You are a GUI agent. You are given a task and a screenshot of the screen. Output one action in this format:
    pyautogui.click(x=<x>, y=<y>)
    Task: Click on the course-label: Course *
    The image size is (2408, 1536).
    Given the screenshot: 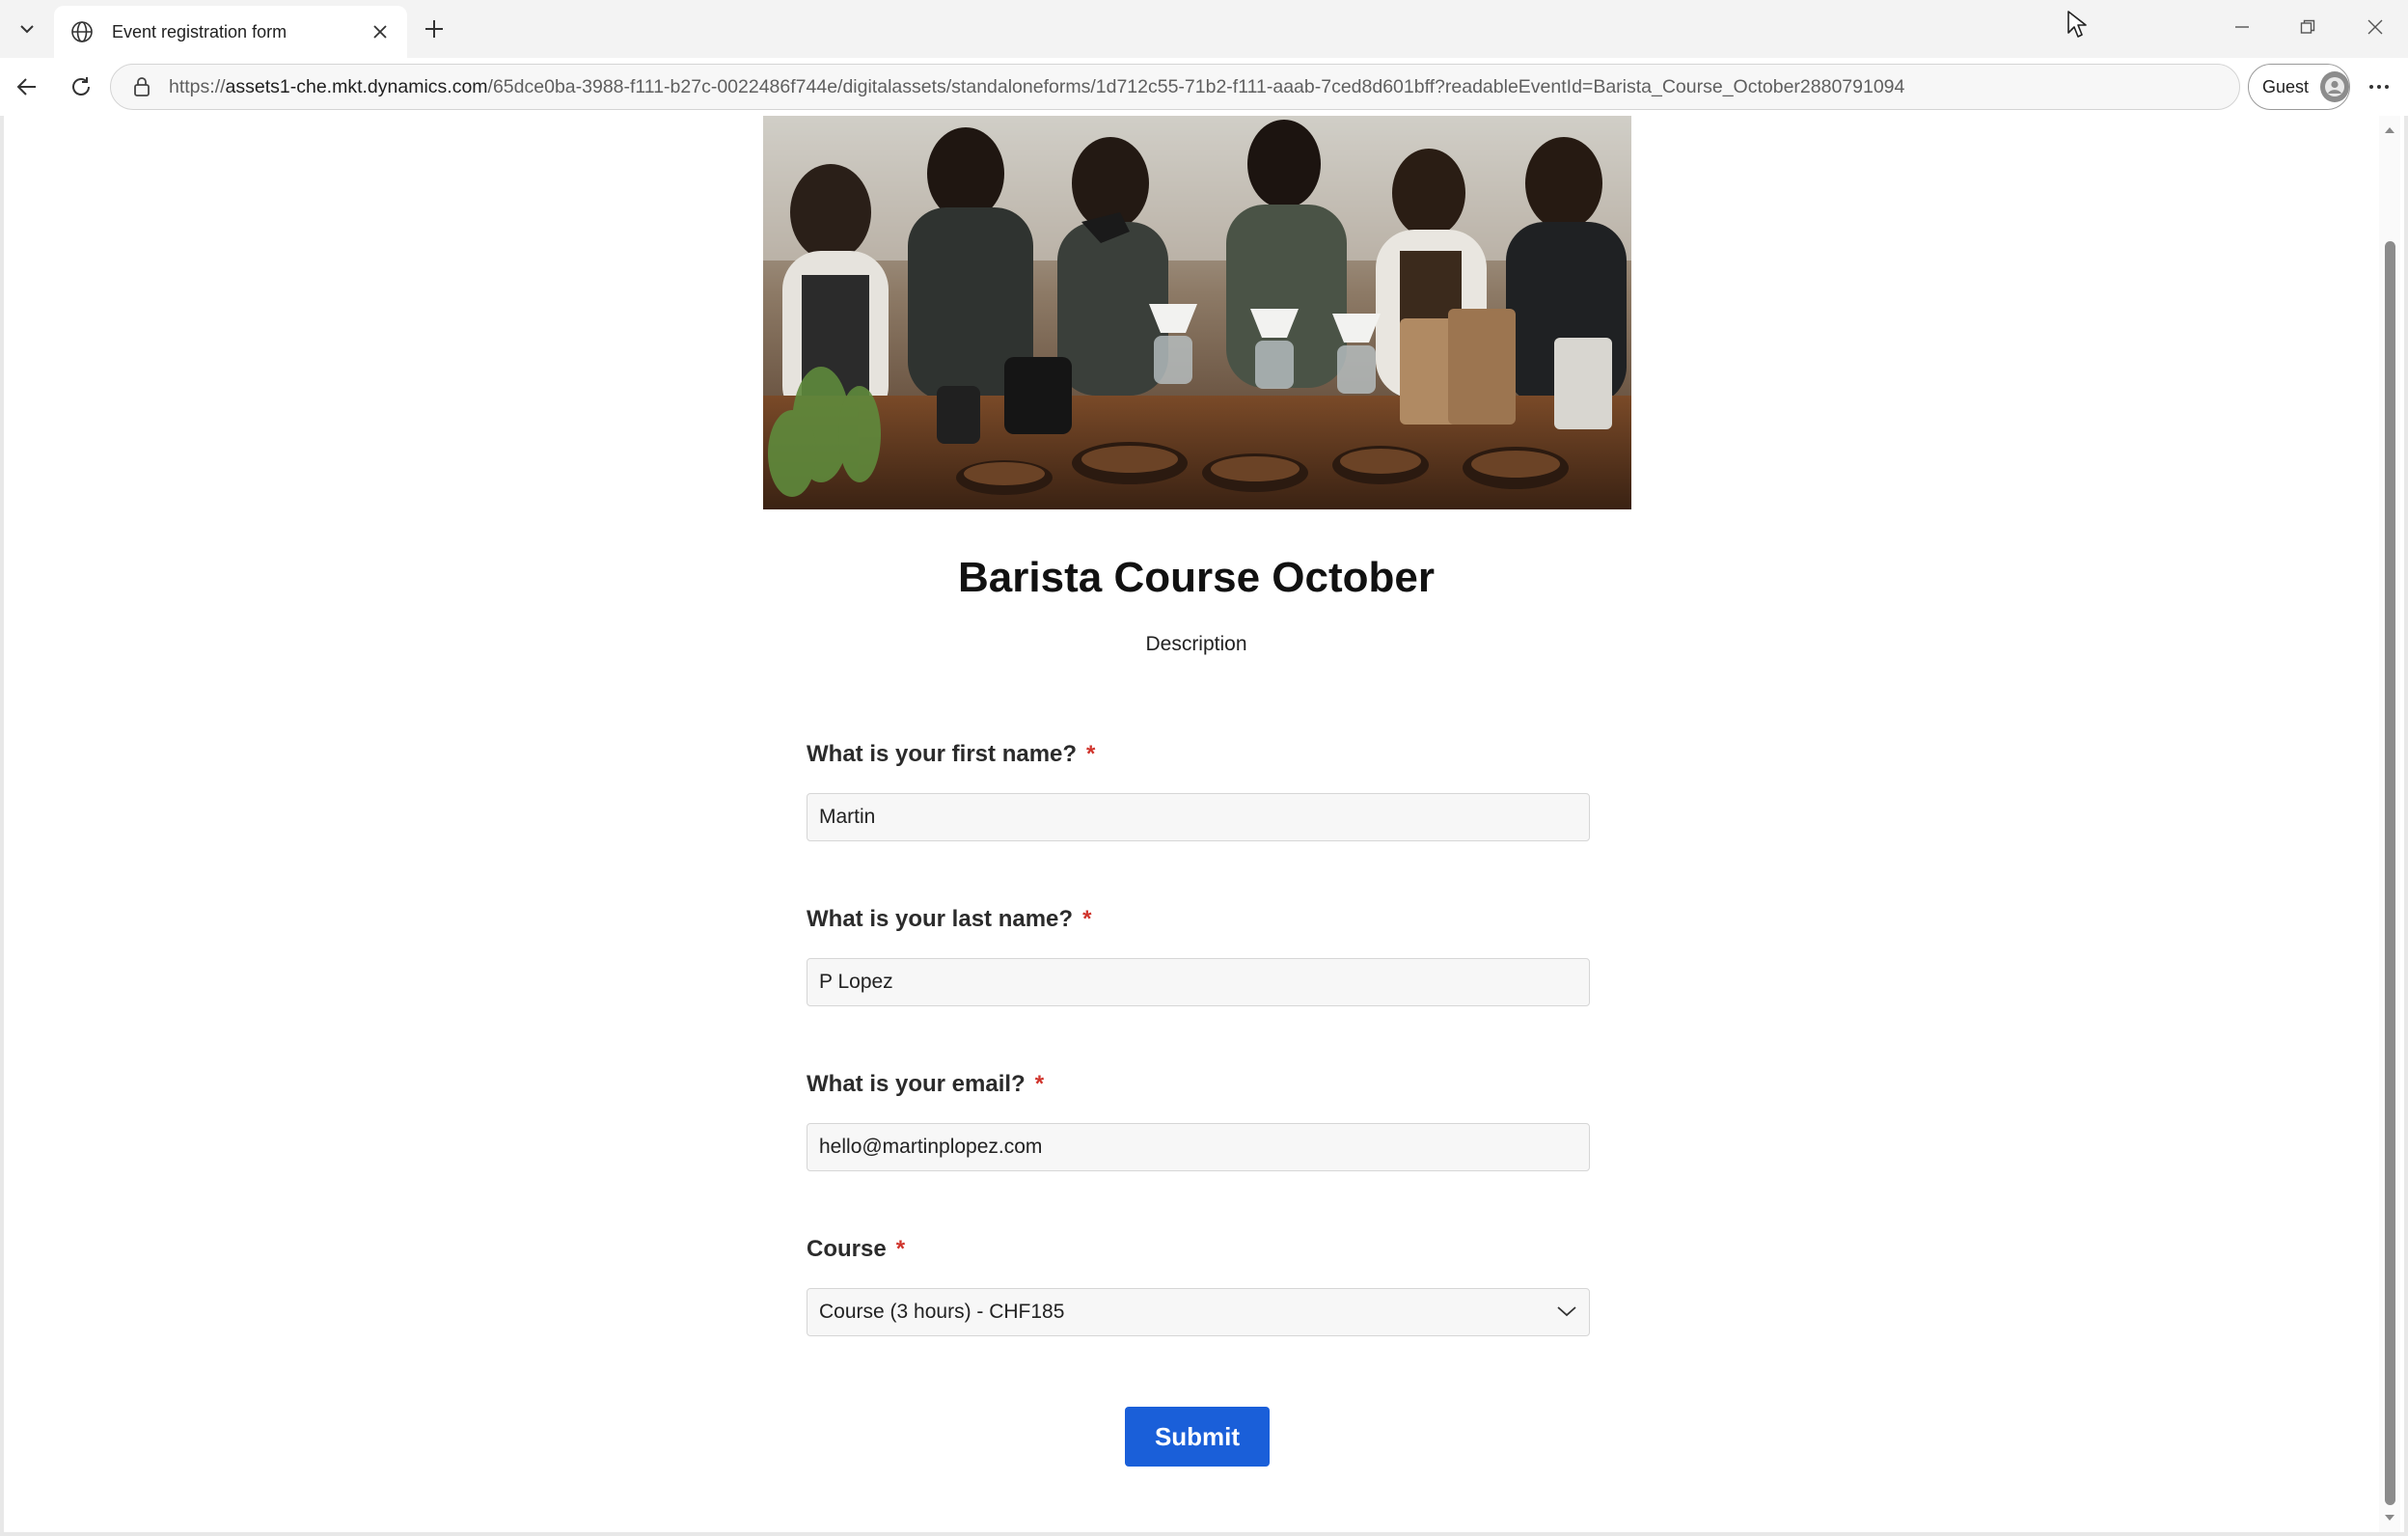 What is the action you would take?
    pyautogui.click(x=856, y=1249)
    